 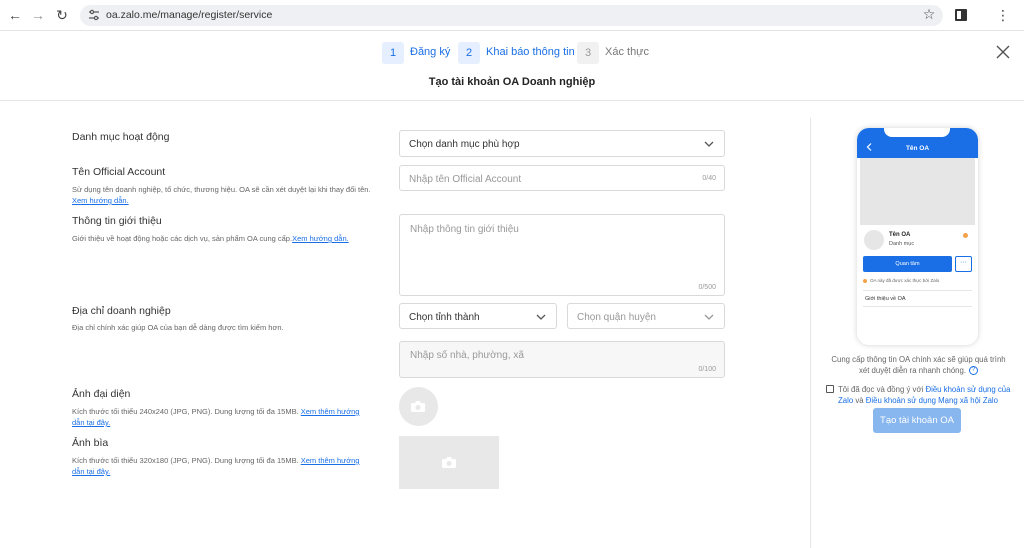 I want to click on reload-icon: ↻, so click(x=62, y=15).